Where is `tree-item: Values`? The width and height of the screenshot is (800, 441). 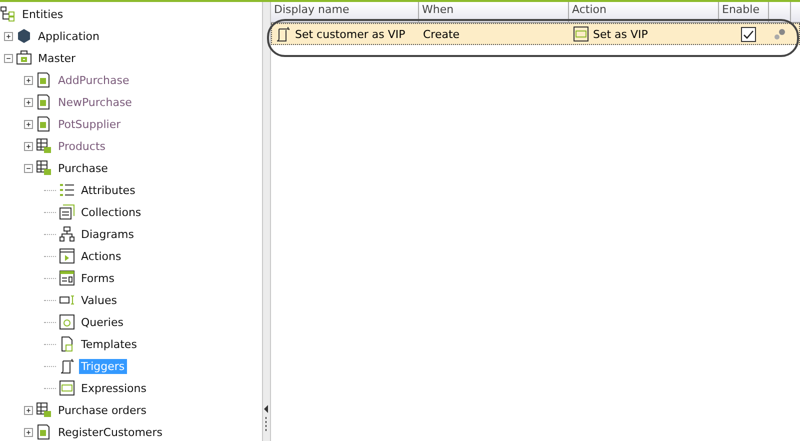 tree-item: Values is located at coordinates (99, 300).